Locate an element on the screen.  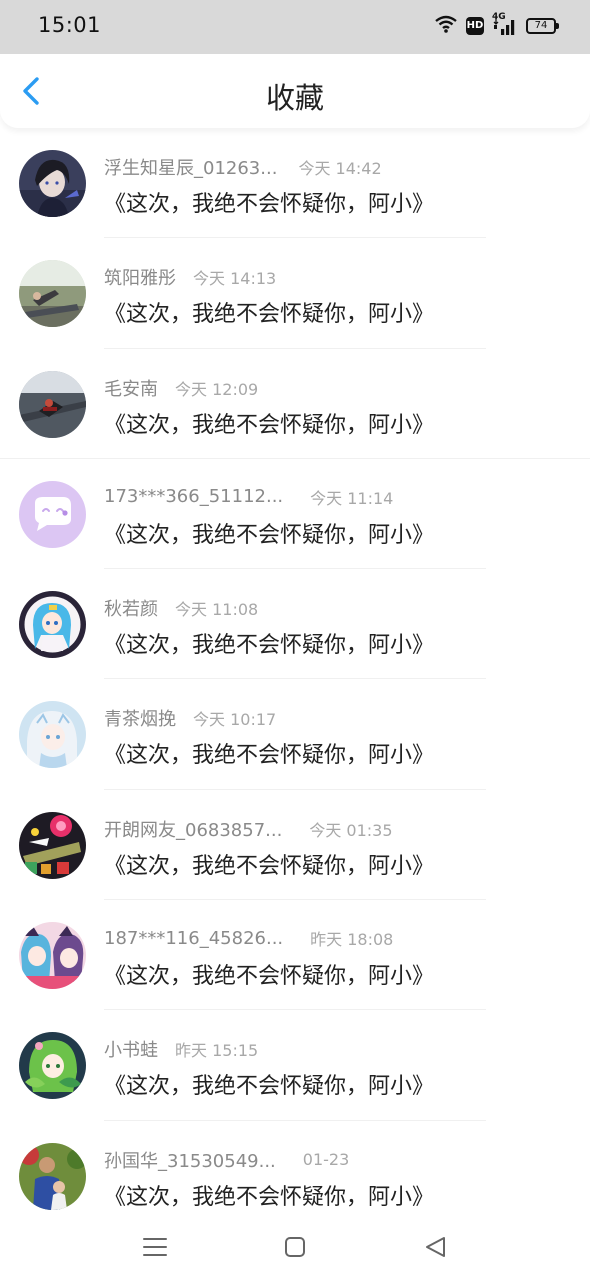
list-item: 筑阳雅彤 今天 14:13 《这次，我绝不会怀疑你，阿小》 is located at coordinates (295, 293).